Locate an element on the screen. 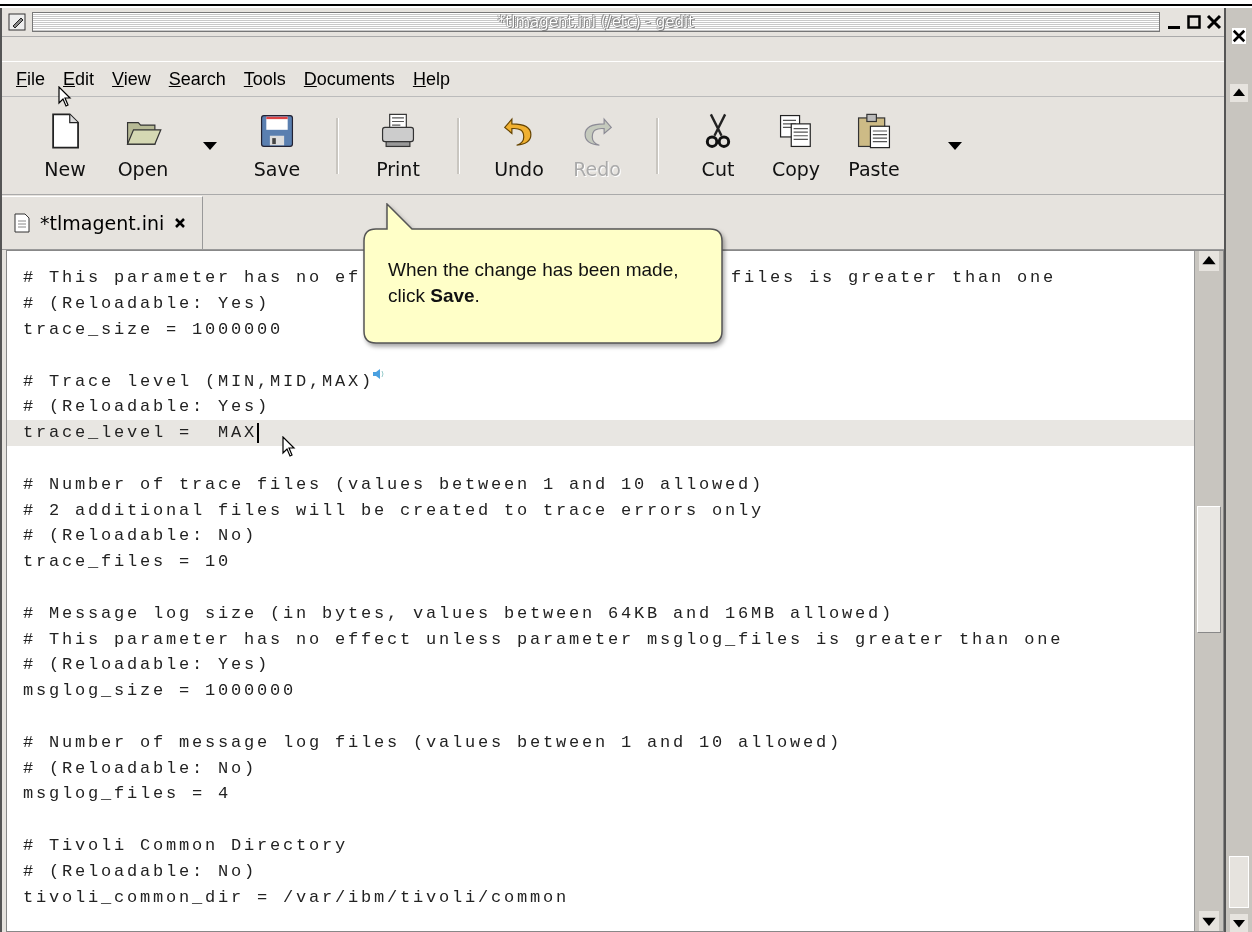 Image resolution: width=1252 pixels, height=932 pixels. code-line: # This parameter has no ef is located at coordinates (192, 278).